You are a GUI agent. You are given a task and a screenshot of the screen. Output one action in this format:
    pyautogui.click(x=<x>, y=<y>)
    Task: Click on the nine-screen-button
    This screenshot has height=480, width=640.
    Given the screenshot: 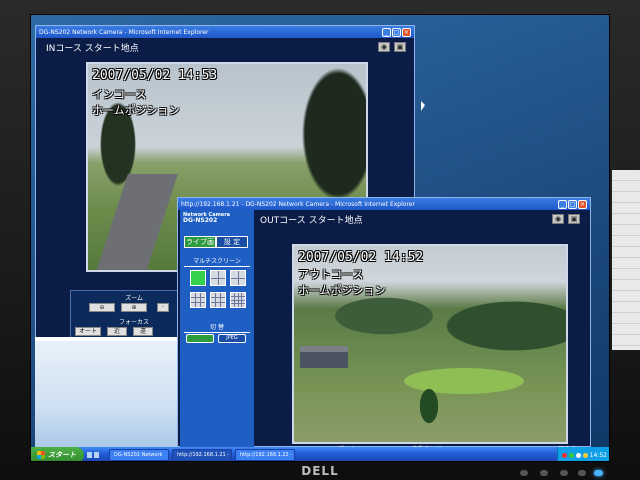 What is the action you would take?
    pyautogui.click(x=198, y=300)
    